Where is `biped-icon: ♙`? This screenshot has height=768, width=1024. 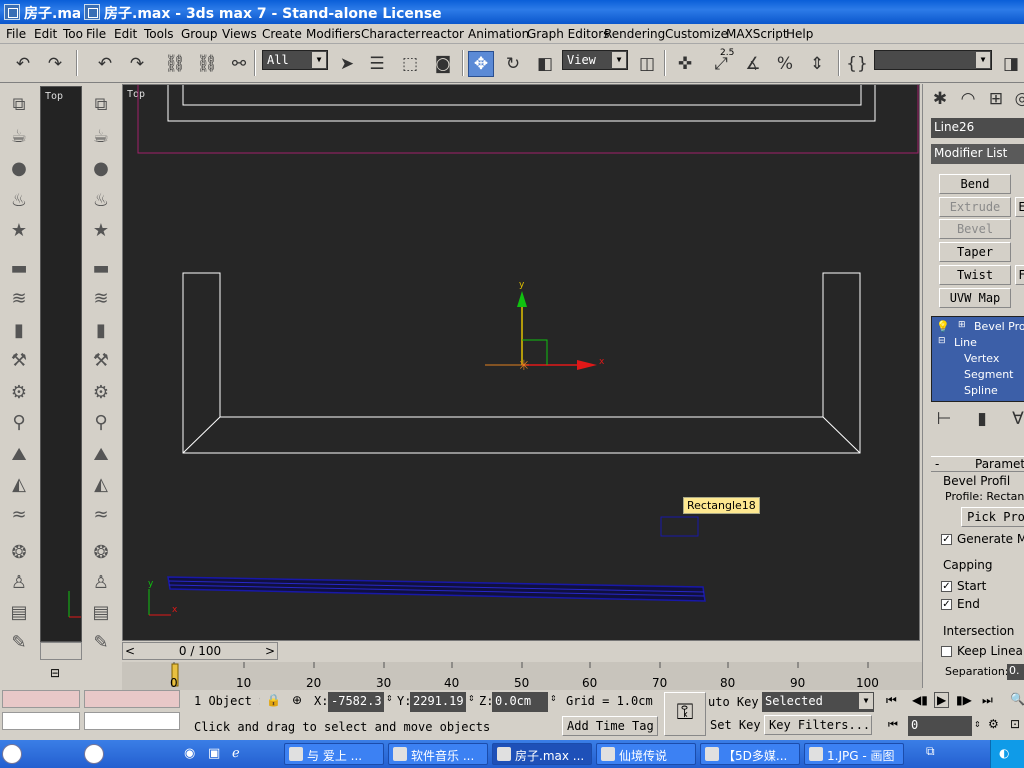
biped-icon: ♙ is located at coordinates (19, 582).